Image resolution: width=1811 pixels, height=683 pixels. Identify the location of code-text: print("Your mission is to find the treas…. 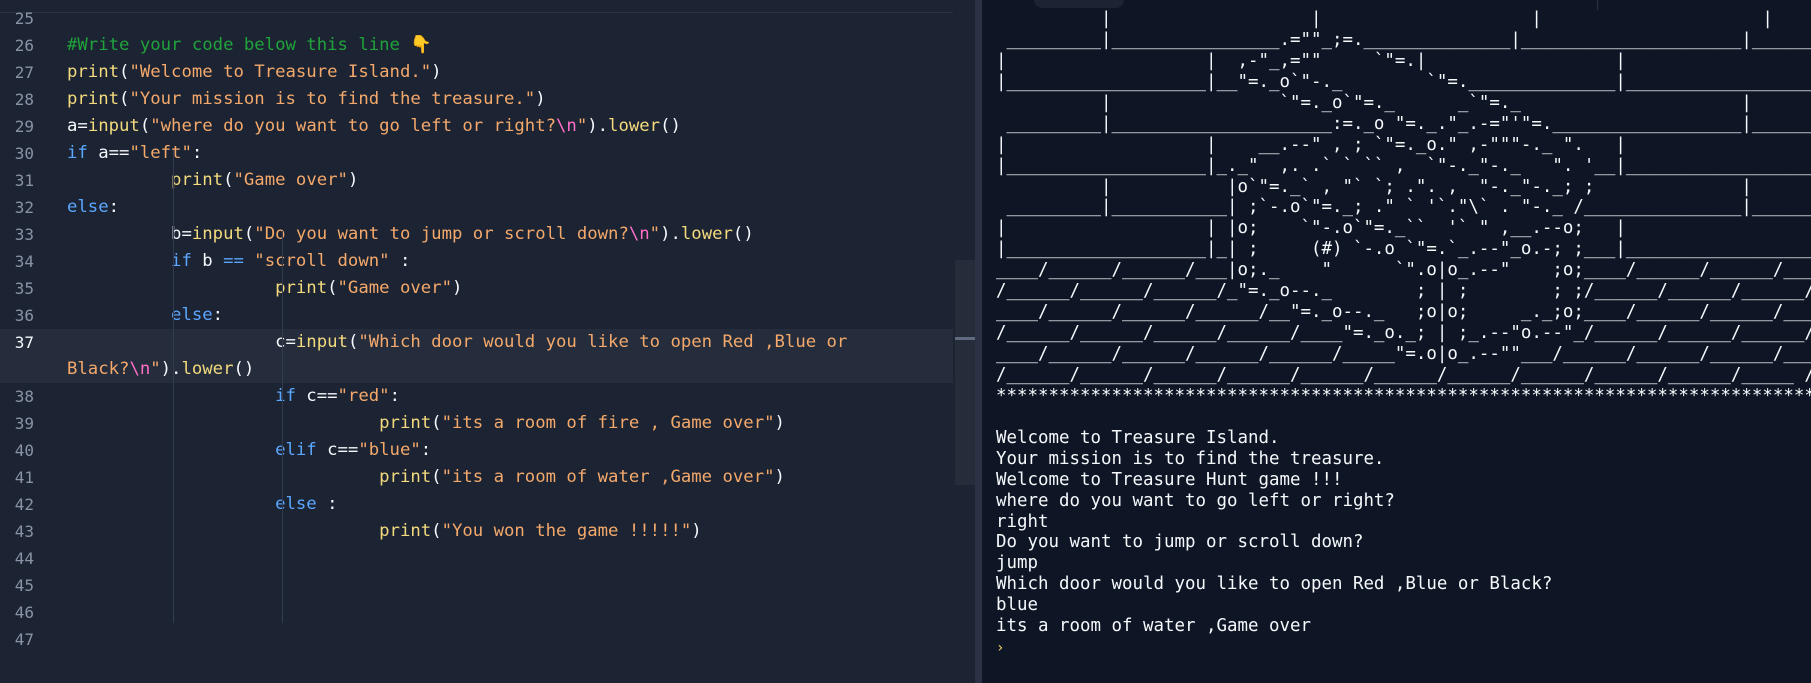
(306, 99).